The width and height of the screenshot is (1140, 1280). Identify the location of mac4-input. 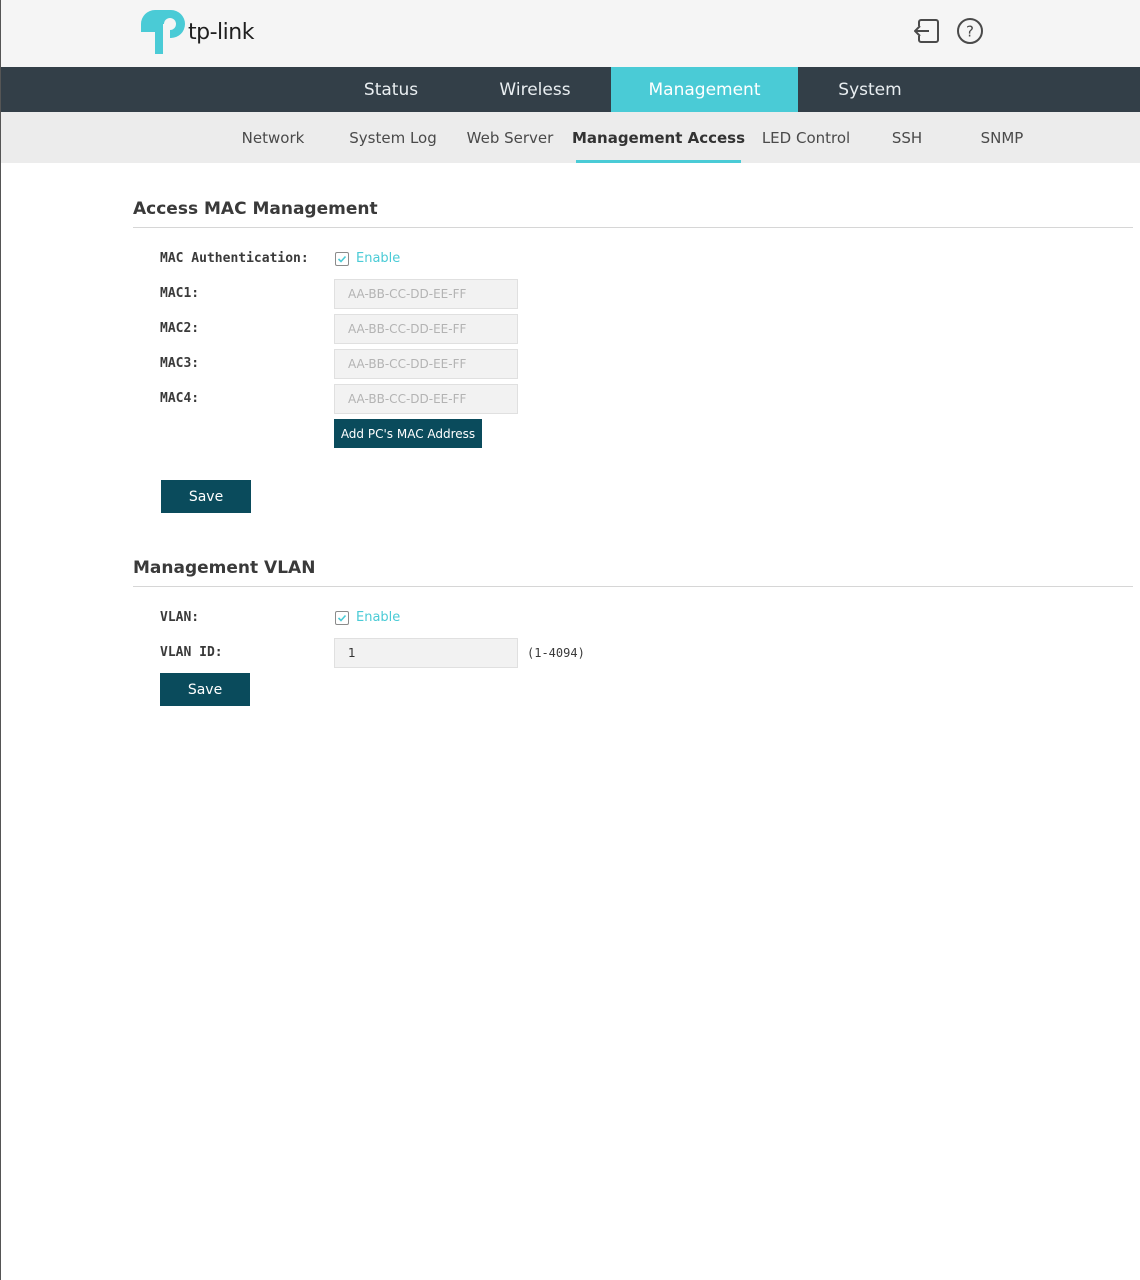
(426, 399).